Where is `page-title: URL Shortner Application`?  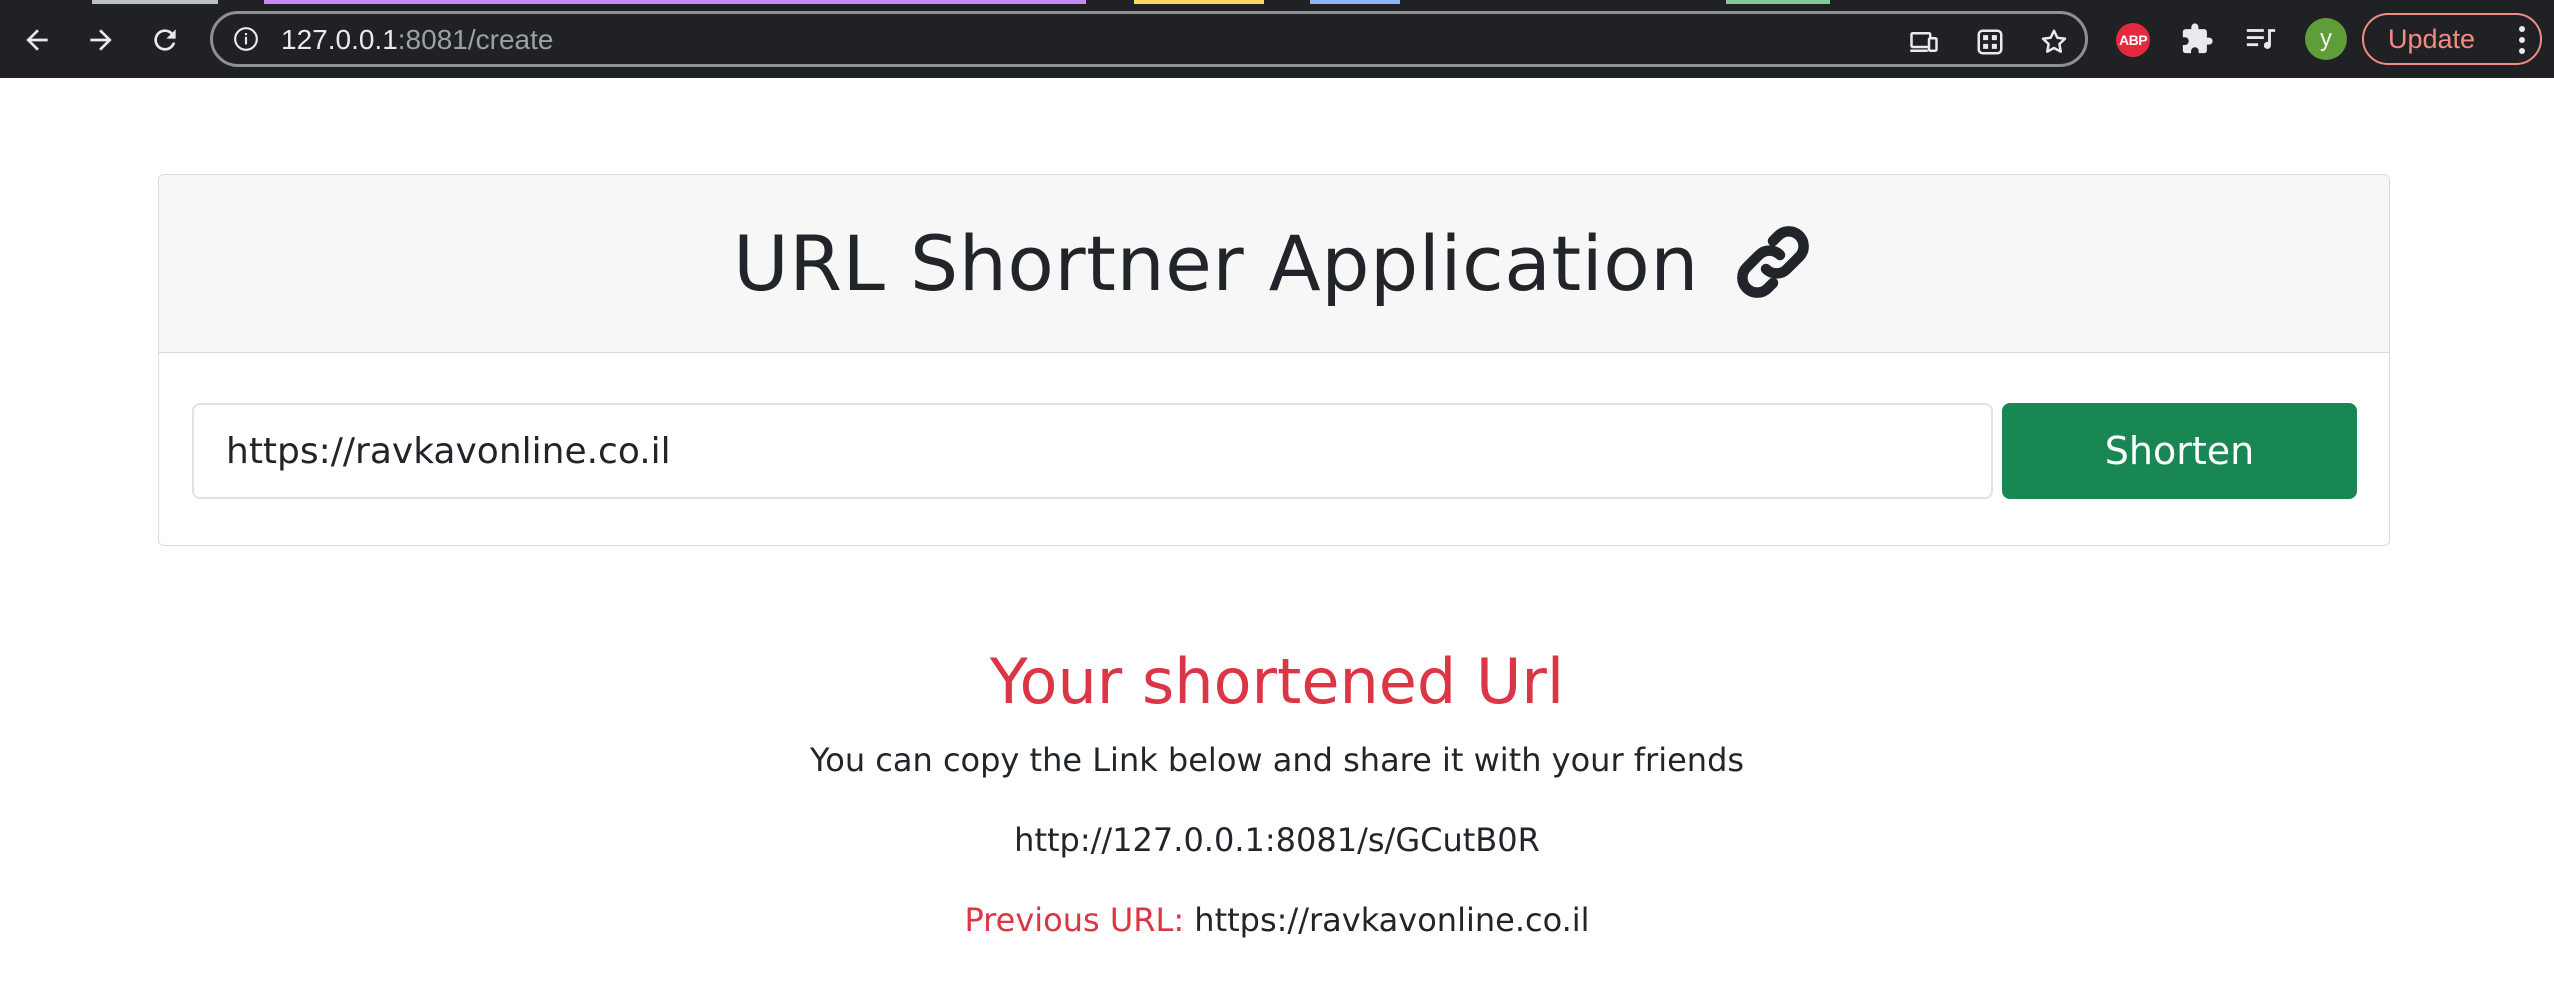 page-title: URL Shortner Application is located at coordinates (1216, 263).